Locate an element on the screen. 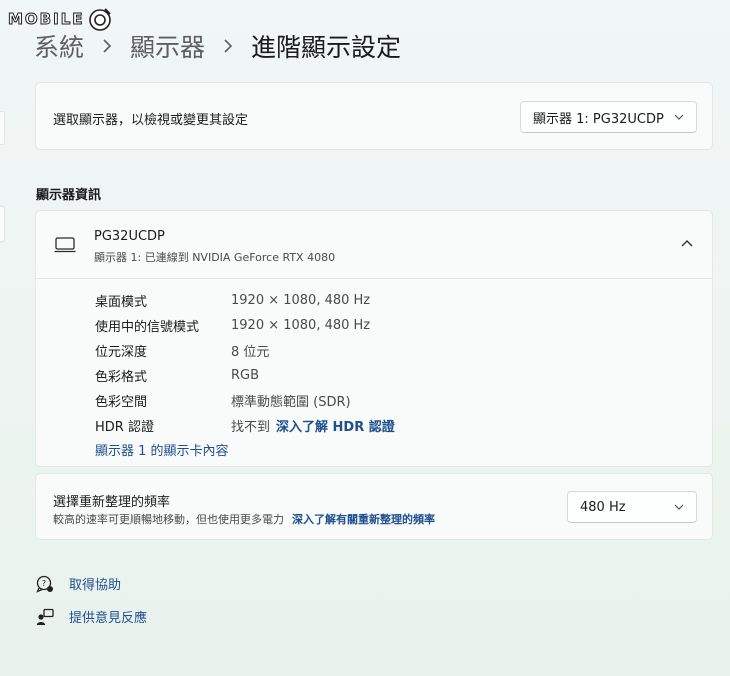 This screenshot has height=676, width=730. give-feedback-label: 提供意見反應 is located at coordinates (108, 618).